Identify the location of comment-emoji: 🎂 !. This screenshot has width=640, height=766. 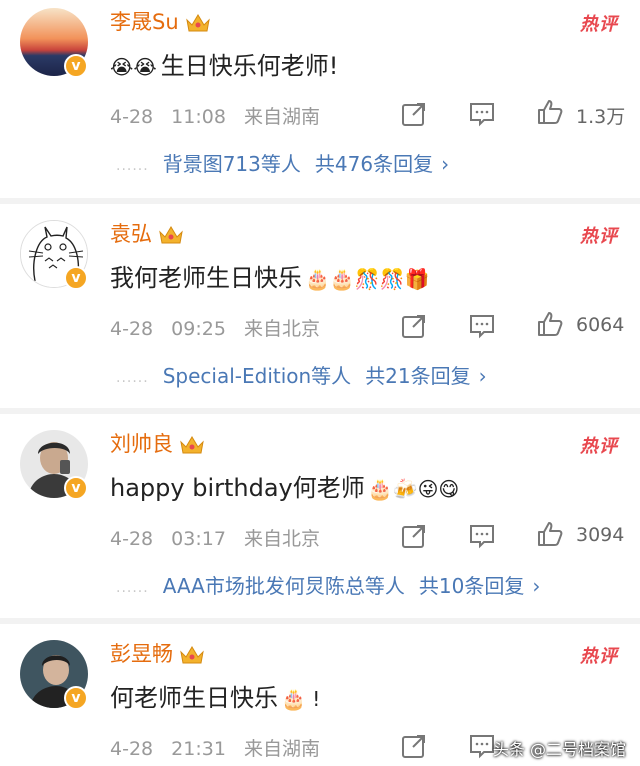
(301, 699).